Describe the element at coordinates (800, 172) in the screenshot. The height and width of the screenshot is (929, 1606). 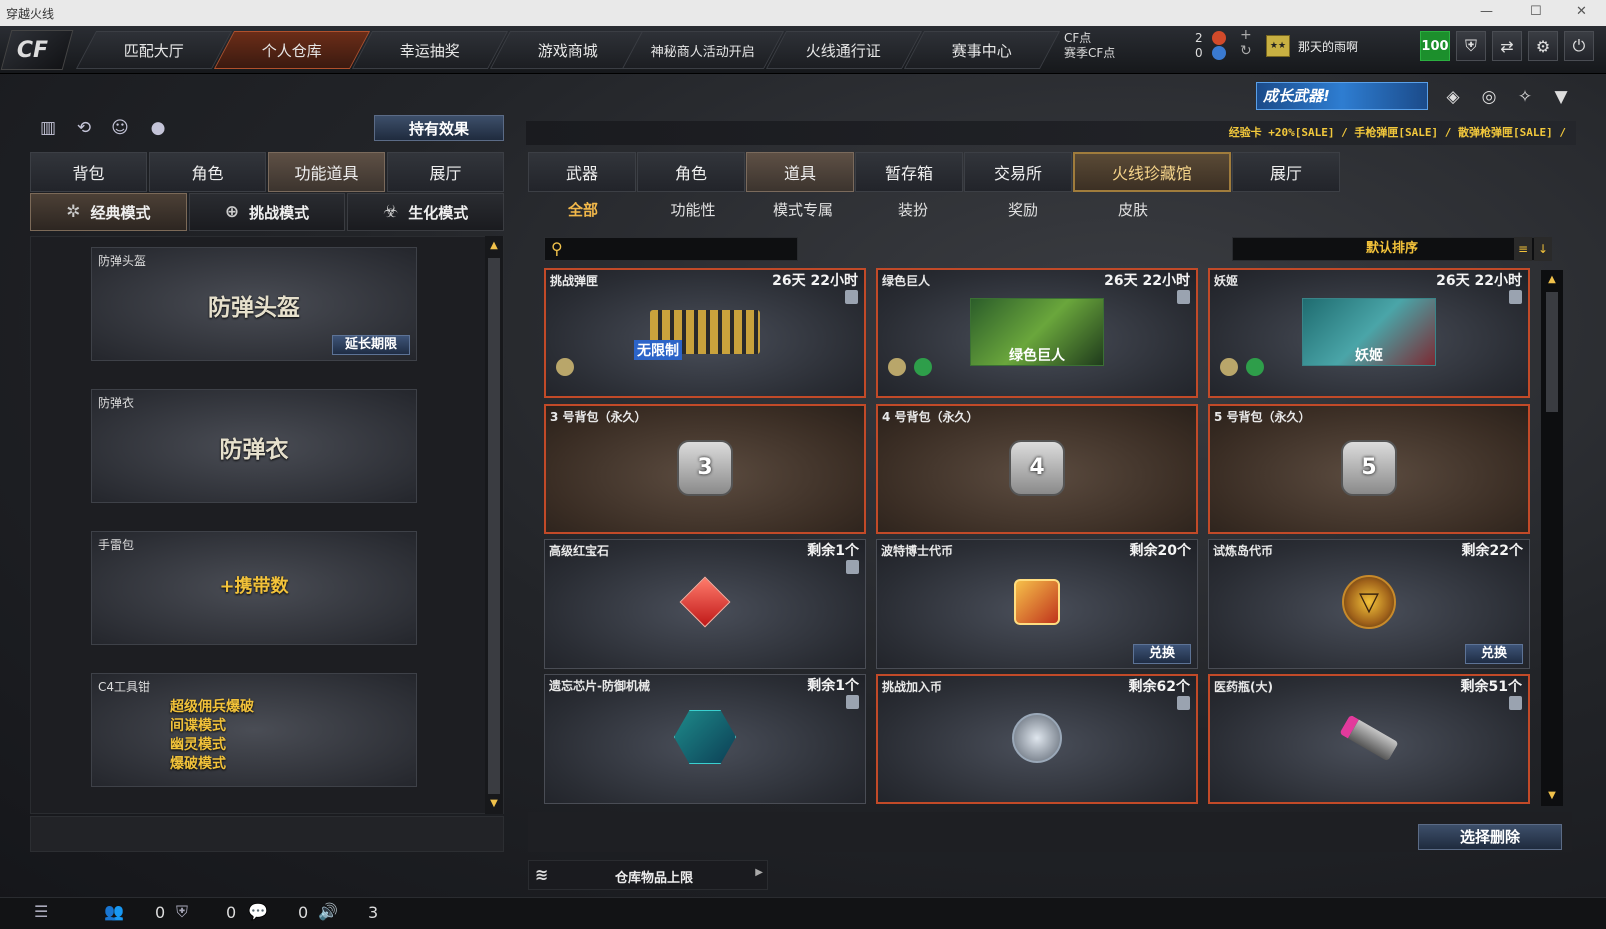
I see `tab-items: 道具` at that location.